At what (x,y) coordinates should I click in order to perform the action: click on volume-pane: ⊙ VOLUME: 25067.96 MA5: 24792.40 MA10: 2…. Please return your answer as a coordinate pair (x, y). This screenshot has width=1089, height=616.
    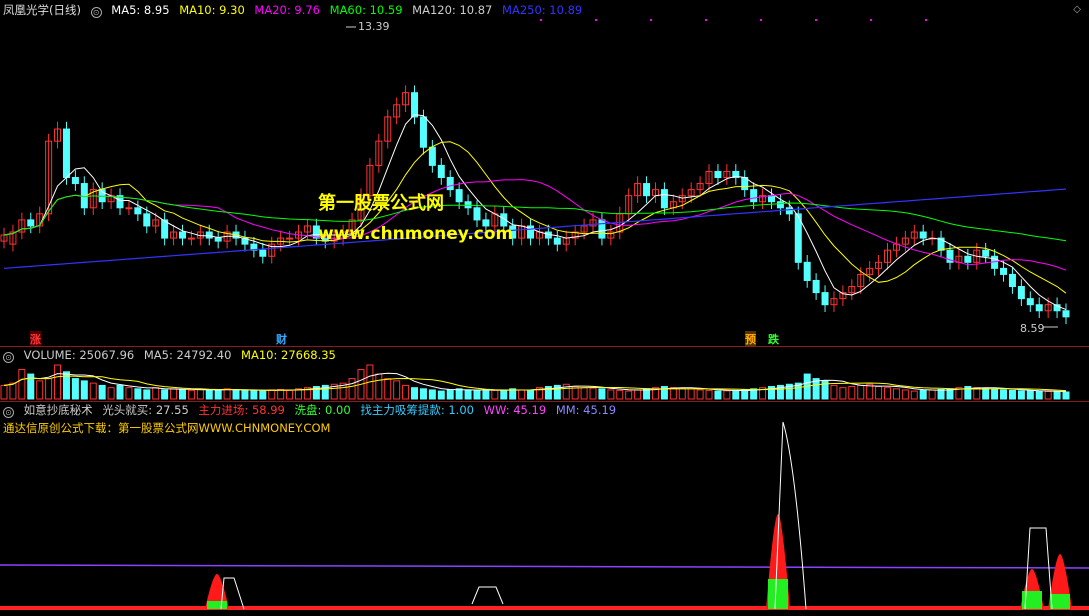
    Looking at the image, I should click on (544, 374).